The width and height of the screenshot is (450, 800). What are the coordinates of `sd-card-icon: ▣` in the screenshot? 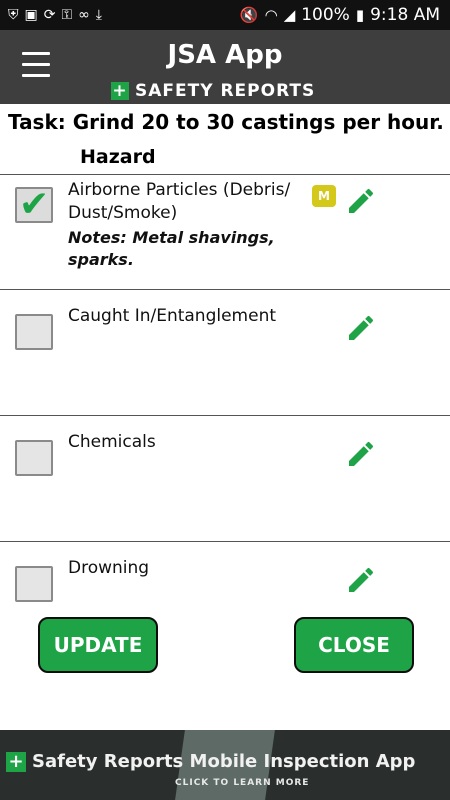 It's located at (31, 15).